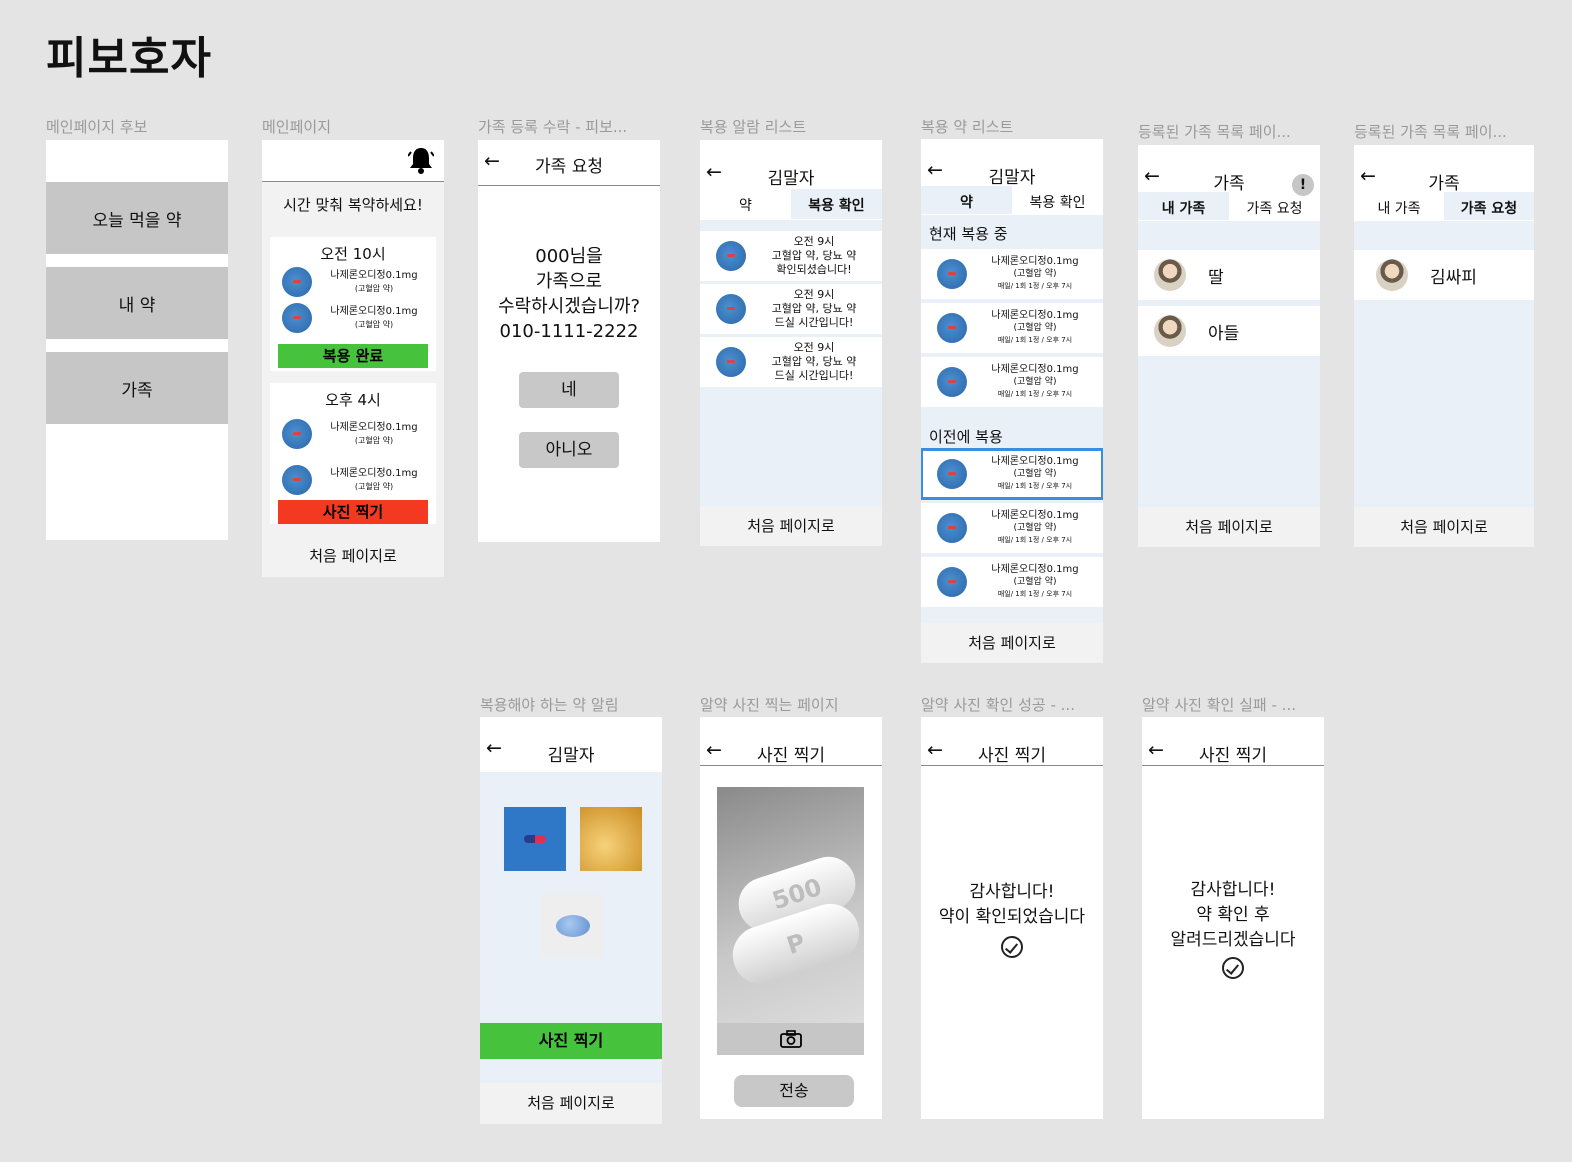 Image resolution: width=1572 pixels, height=1162 pixels. What do you see at coordinates (569, 331) in the screenshot?
I see `phone-number: 010-1111-2222` at bounding box center [569, 331].